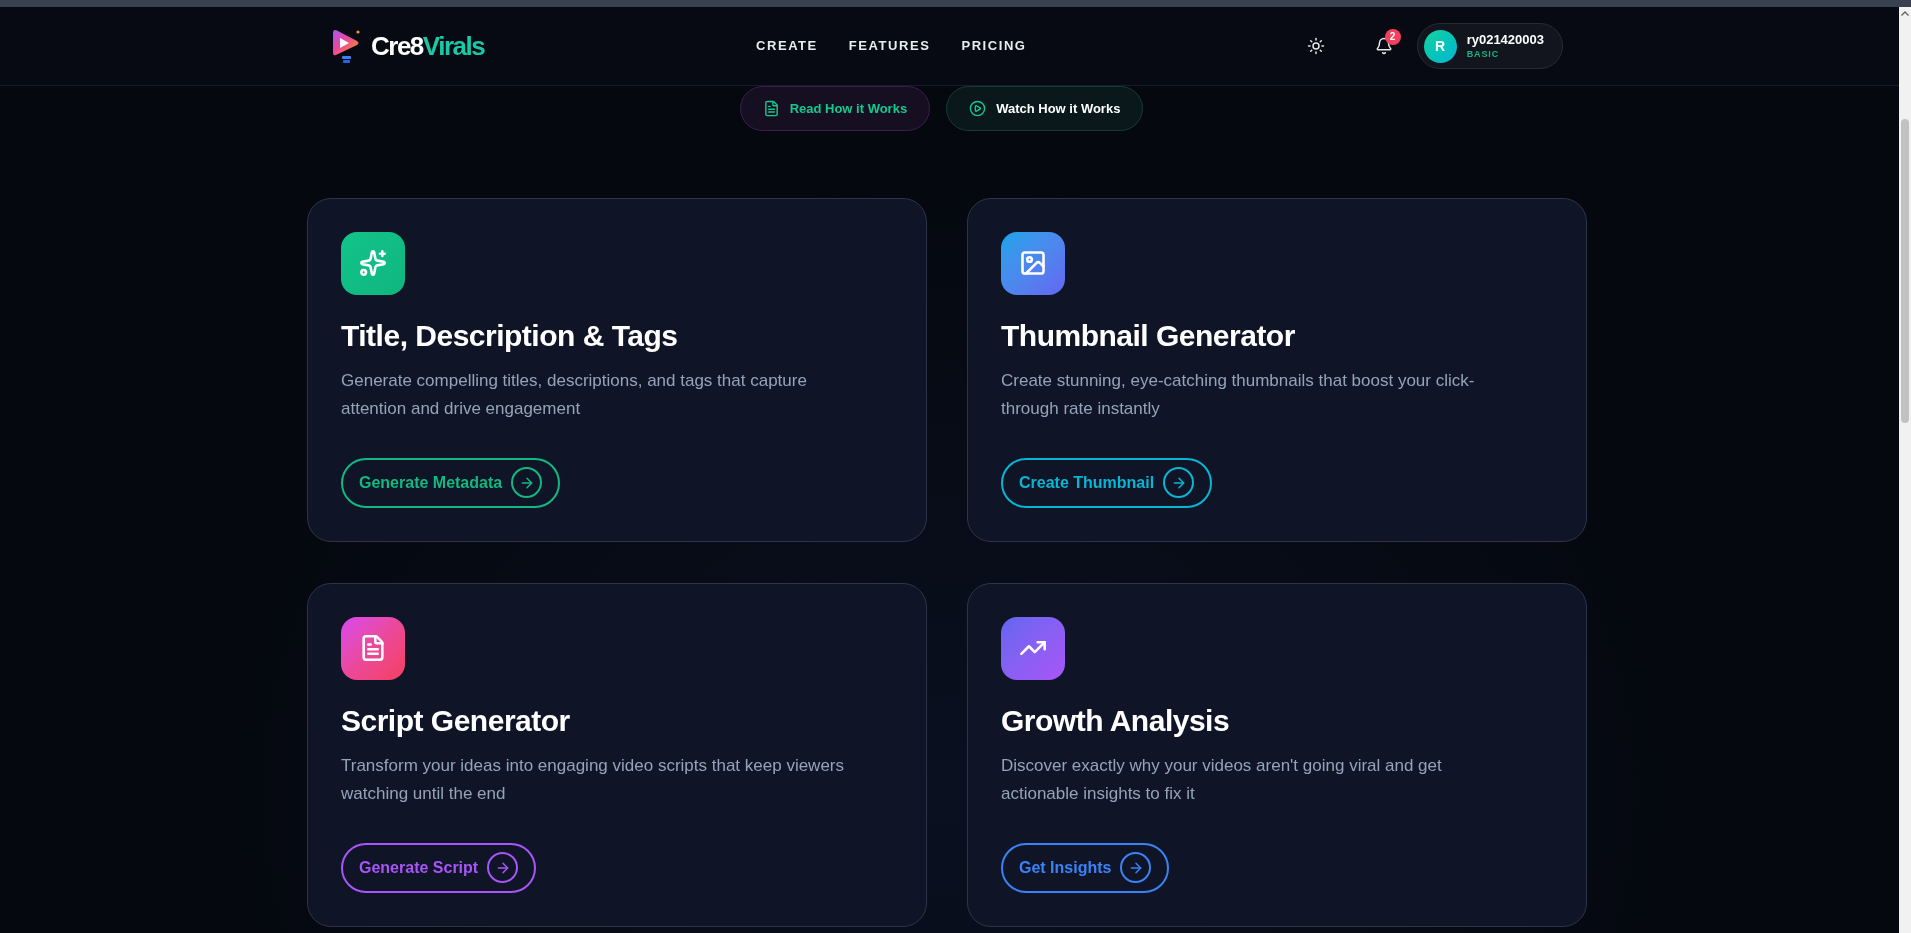 The width and height of the screenshot is (1911, 933). I want to click on card-action-button: Generate Script, so click(439, 867).